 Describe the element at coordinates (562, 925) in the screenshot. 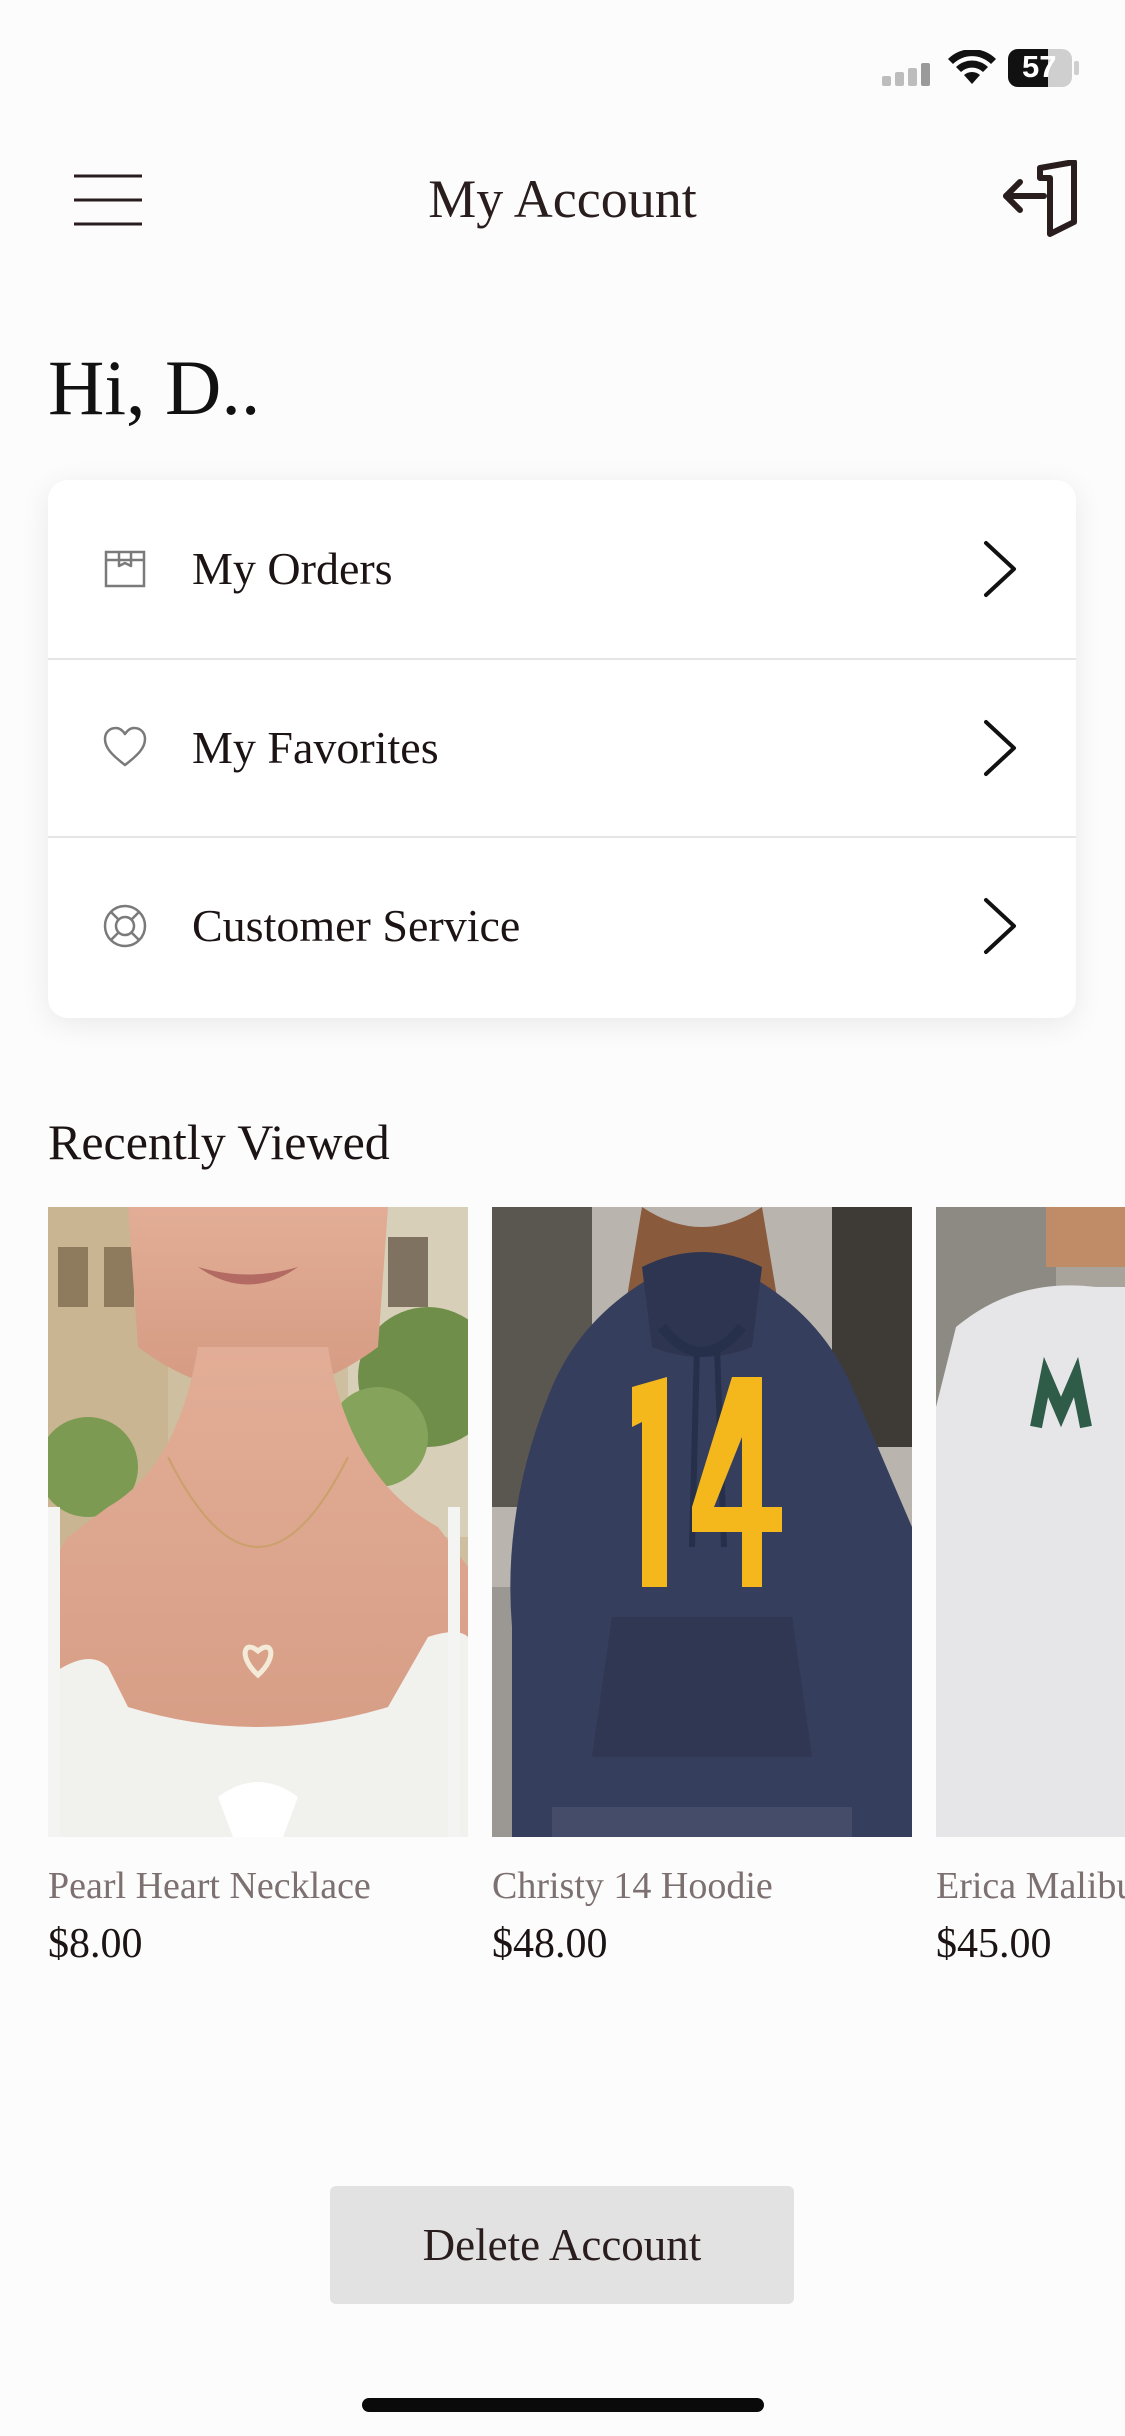

I see `menu-item-customer-service: Customer Service` at that location.